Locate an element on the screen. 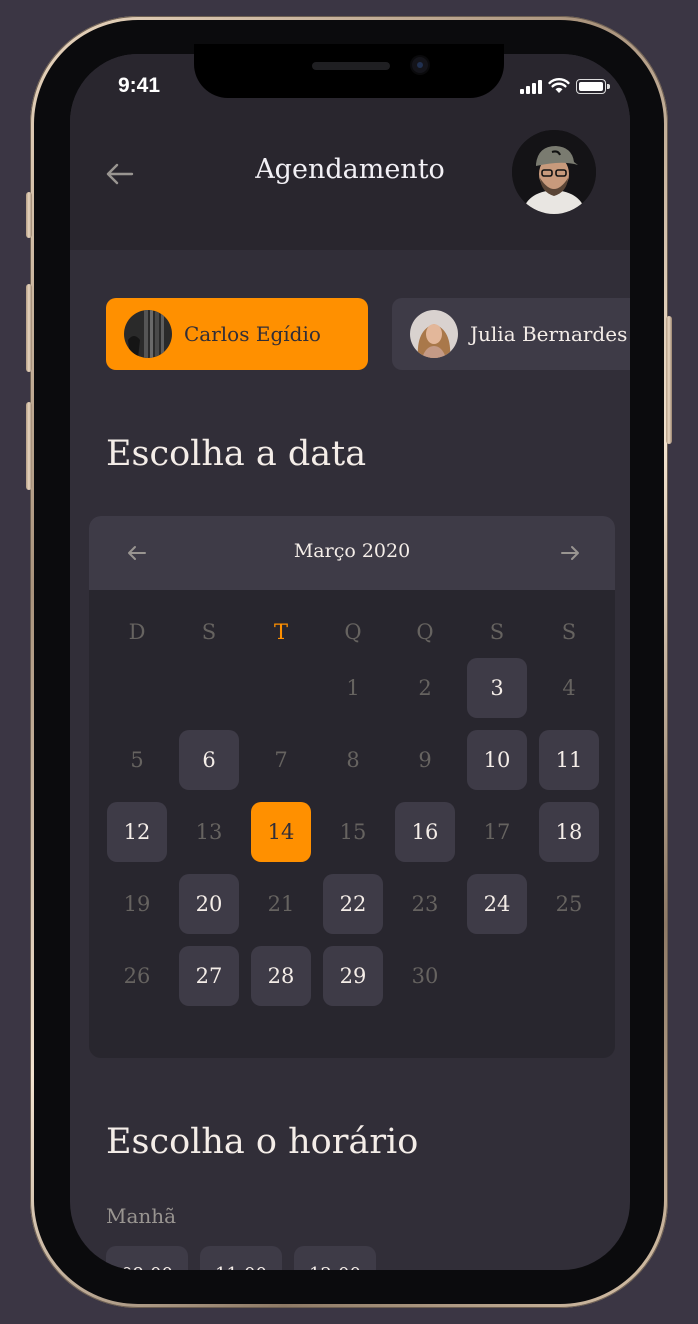 The width and height of the screenshot is (698, 1324). calendar-day: 23 is located at coordinates (425, 904).